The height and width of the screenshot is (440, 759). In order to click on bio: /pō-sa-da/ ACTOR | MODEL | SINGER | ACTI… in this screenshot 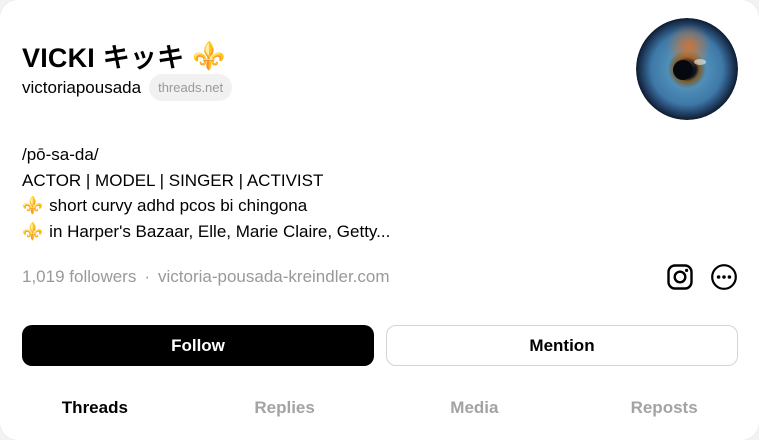, I will do `click(206, 193)`.